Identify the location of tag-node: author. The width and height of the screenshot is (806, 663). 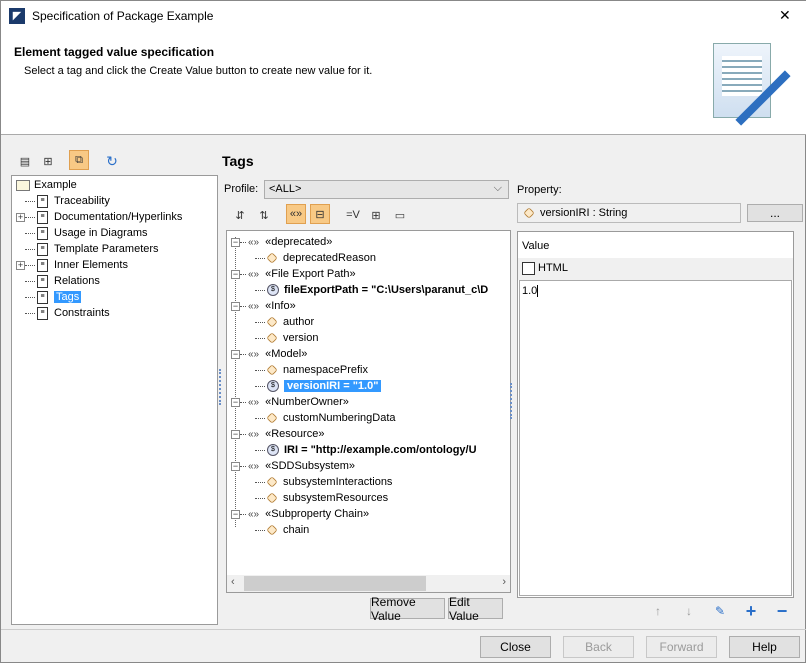
(284, 322).